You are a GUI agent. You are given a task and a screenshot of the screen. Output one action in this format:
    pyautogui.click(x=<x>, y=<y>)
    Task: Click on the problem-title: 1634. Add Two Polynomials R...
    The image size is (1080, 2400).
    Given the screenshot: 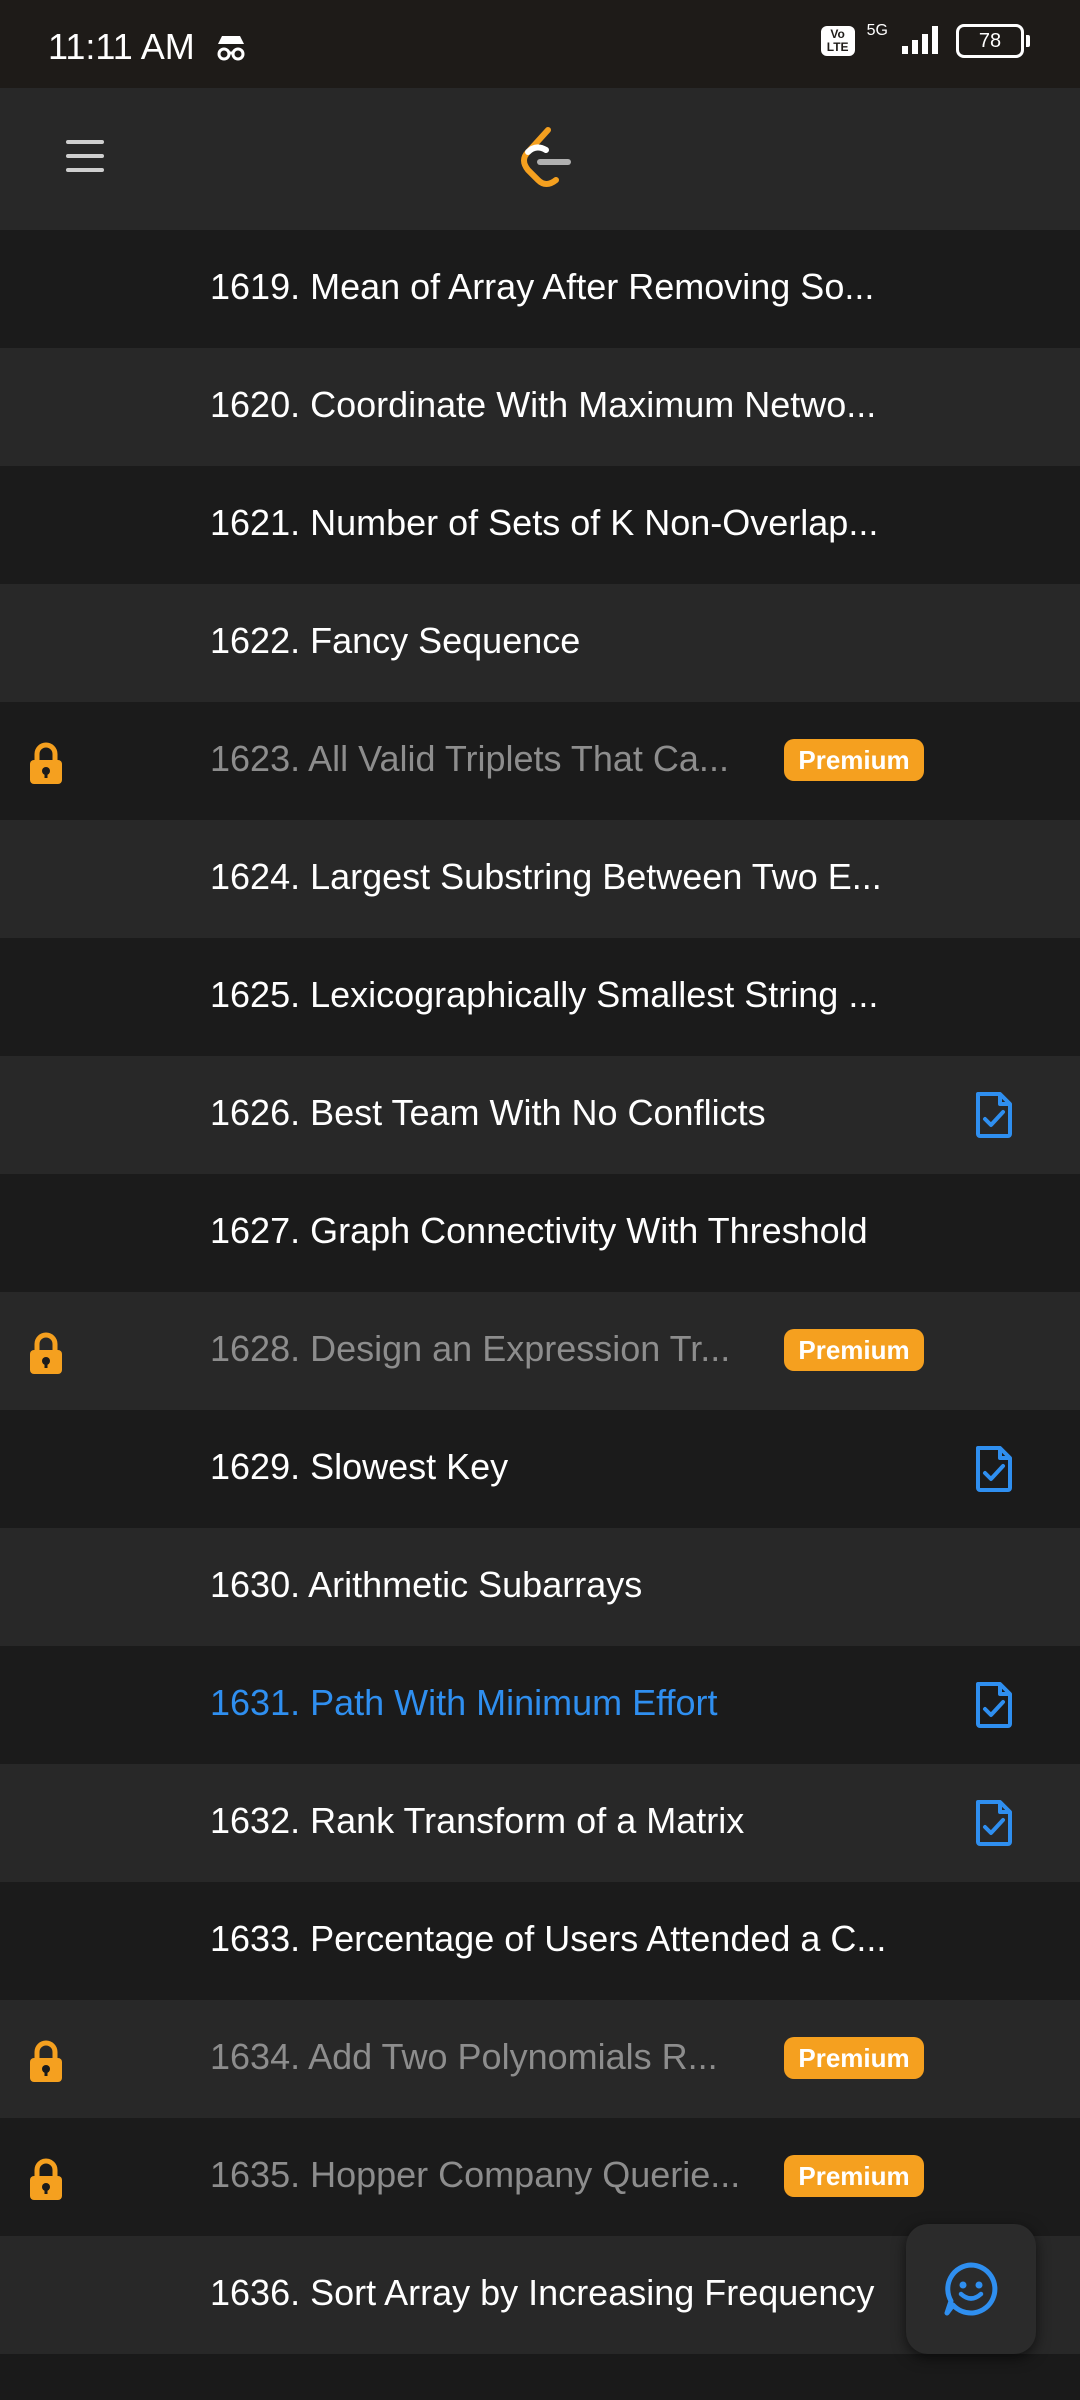 What is the action you would take?
    pyautogui.click(x=464, y=2056)
    